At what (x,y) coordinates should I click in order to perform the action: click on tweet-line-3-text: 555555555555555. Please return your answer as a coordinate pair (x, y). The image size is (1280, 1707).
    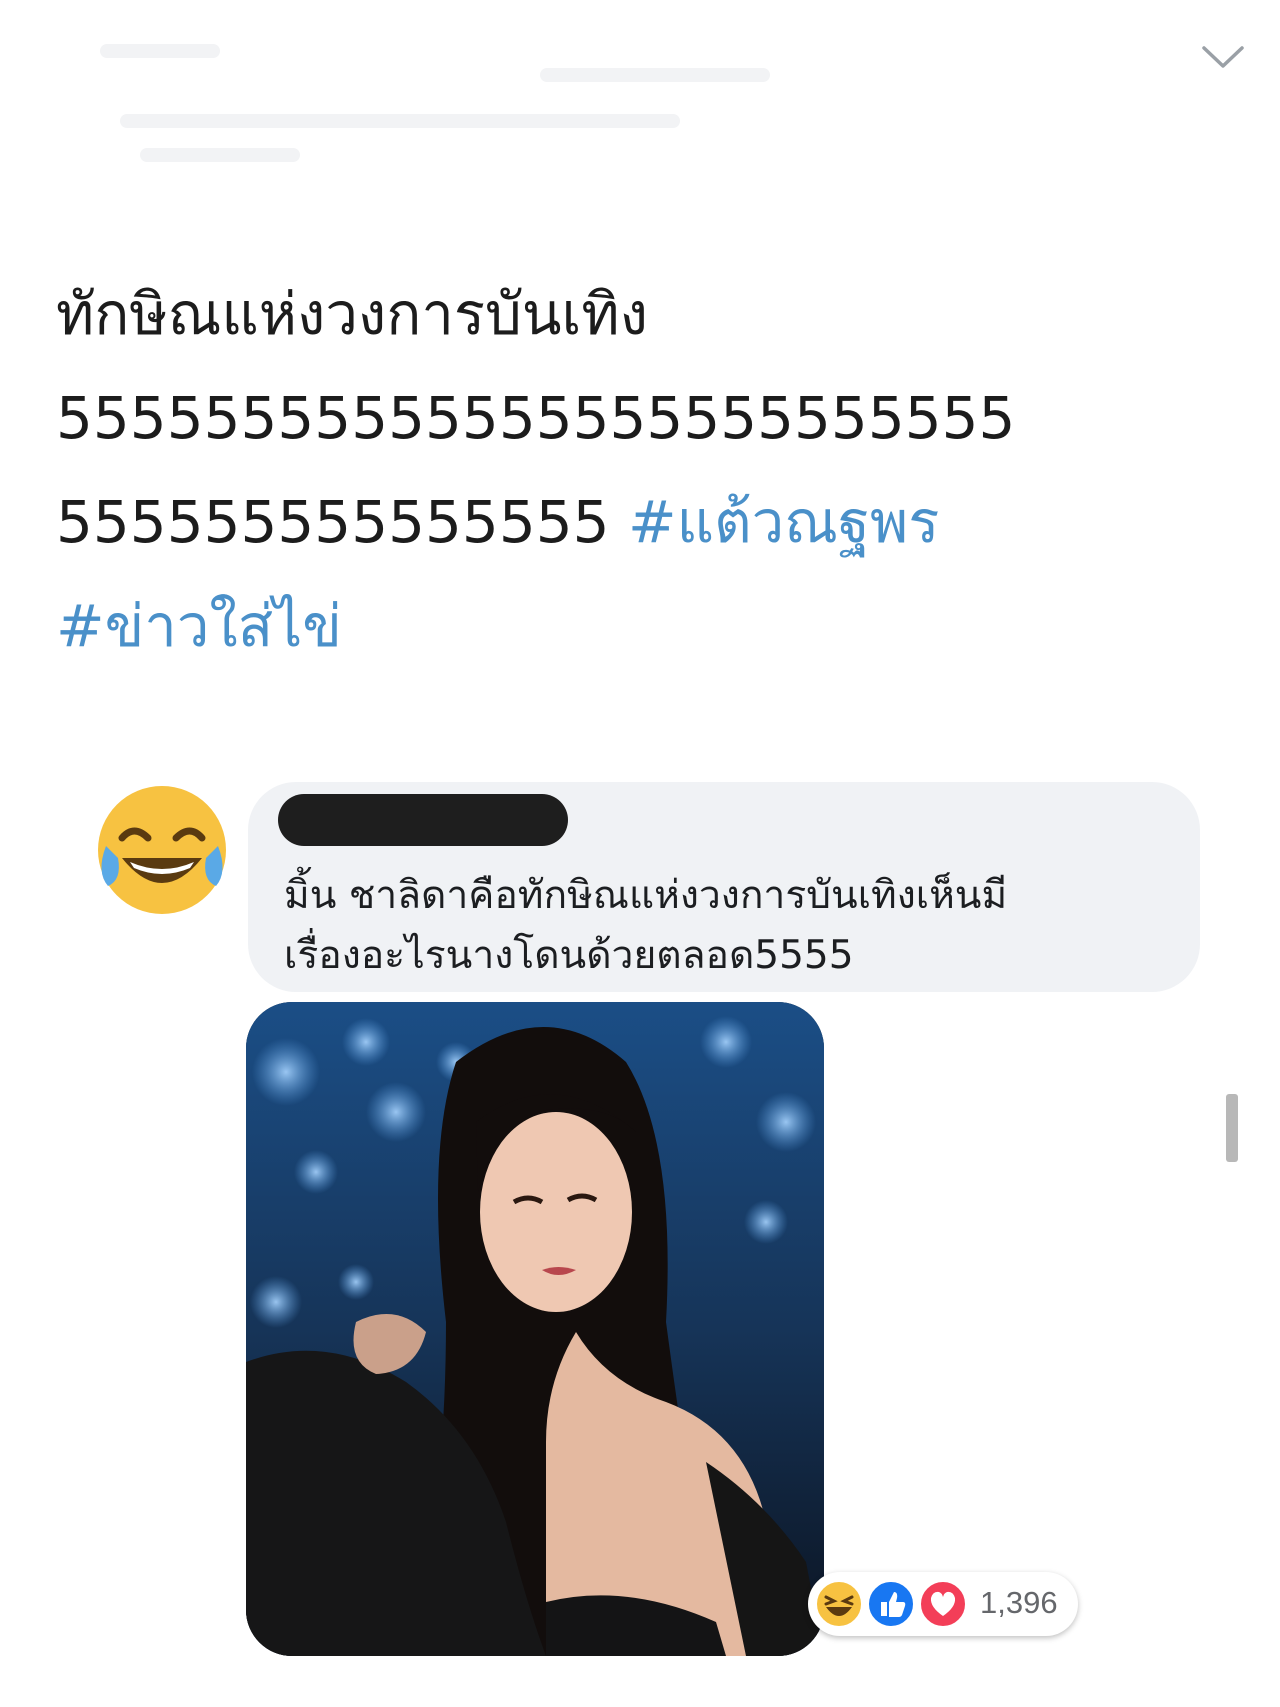
    Looking at the image, I should click on (333, 522).